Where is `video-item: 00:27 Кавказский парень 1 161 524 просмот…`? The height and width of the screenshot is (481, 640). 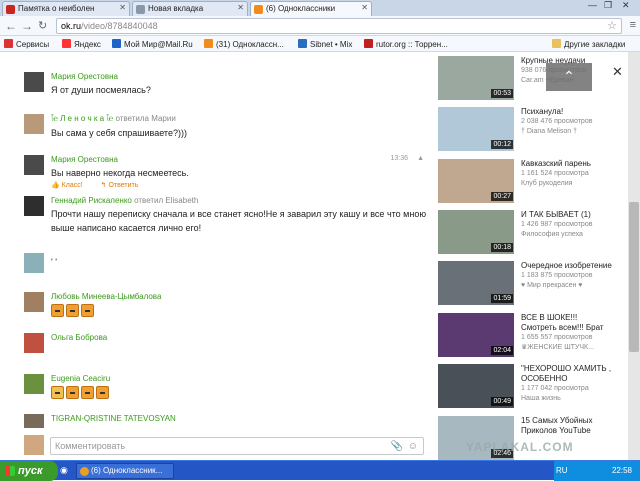 video-item: 00:27 Кавказский парень 1 161 524 просмот… is located at coordinates (526, 182).